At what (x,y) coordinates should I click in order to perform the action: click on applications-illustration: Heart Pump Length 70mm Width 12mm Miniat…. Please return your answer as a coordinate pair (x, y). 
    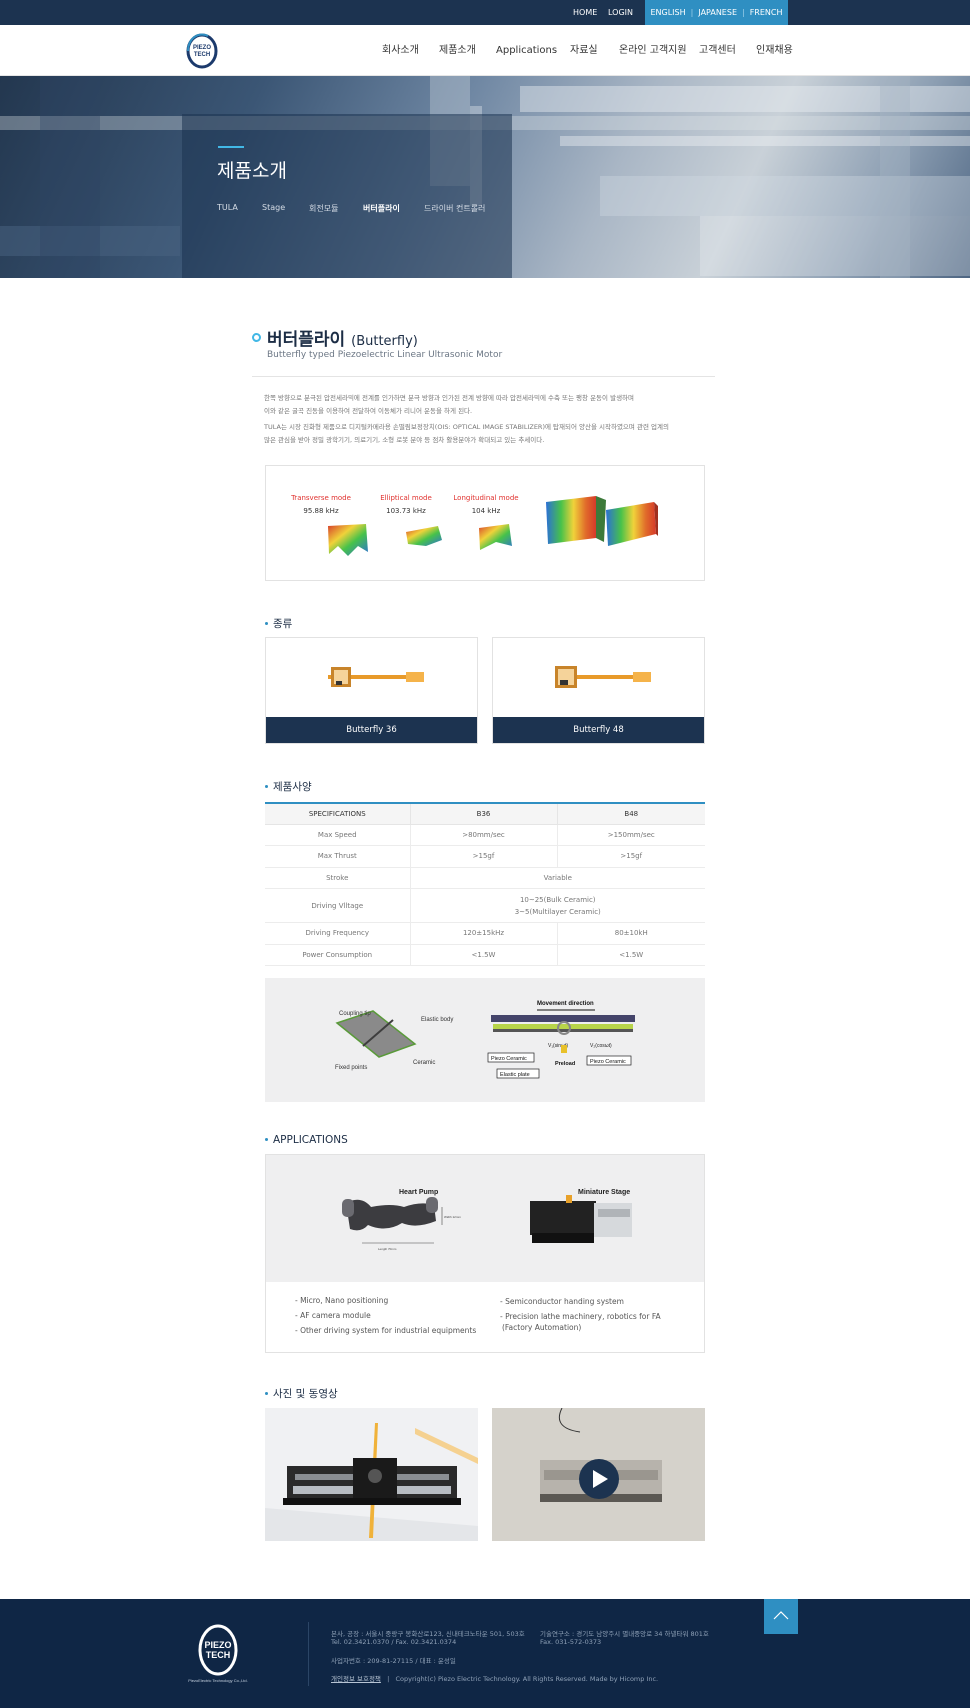
    Looking at the image, I should click on (487, 1220).